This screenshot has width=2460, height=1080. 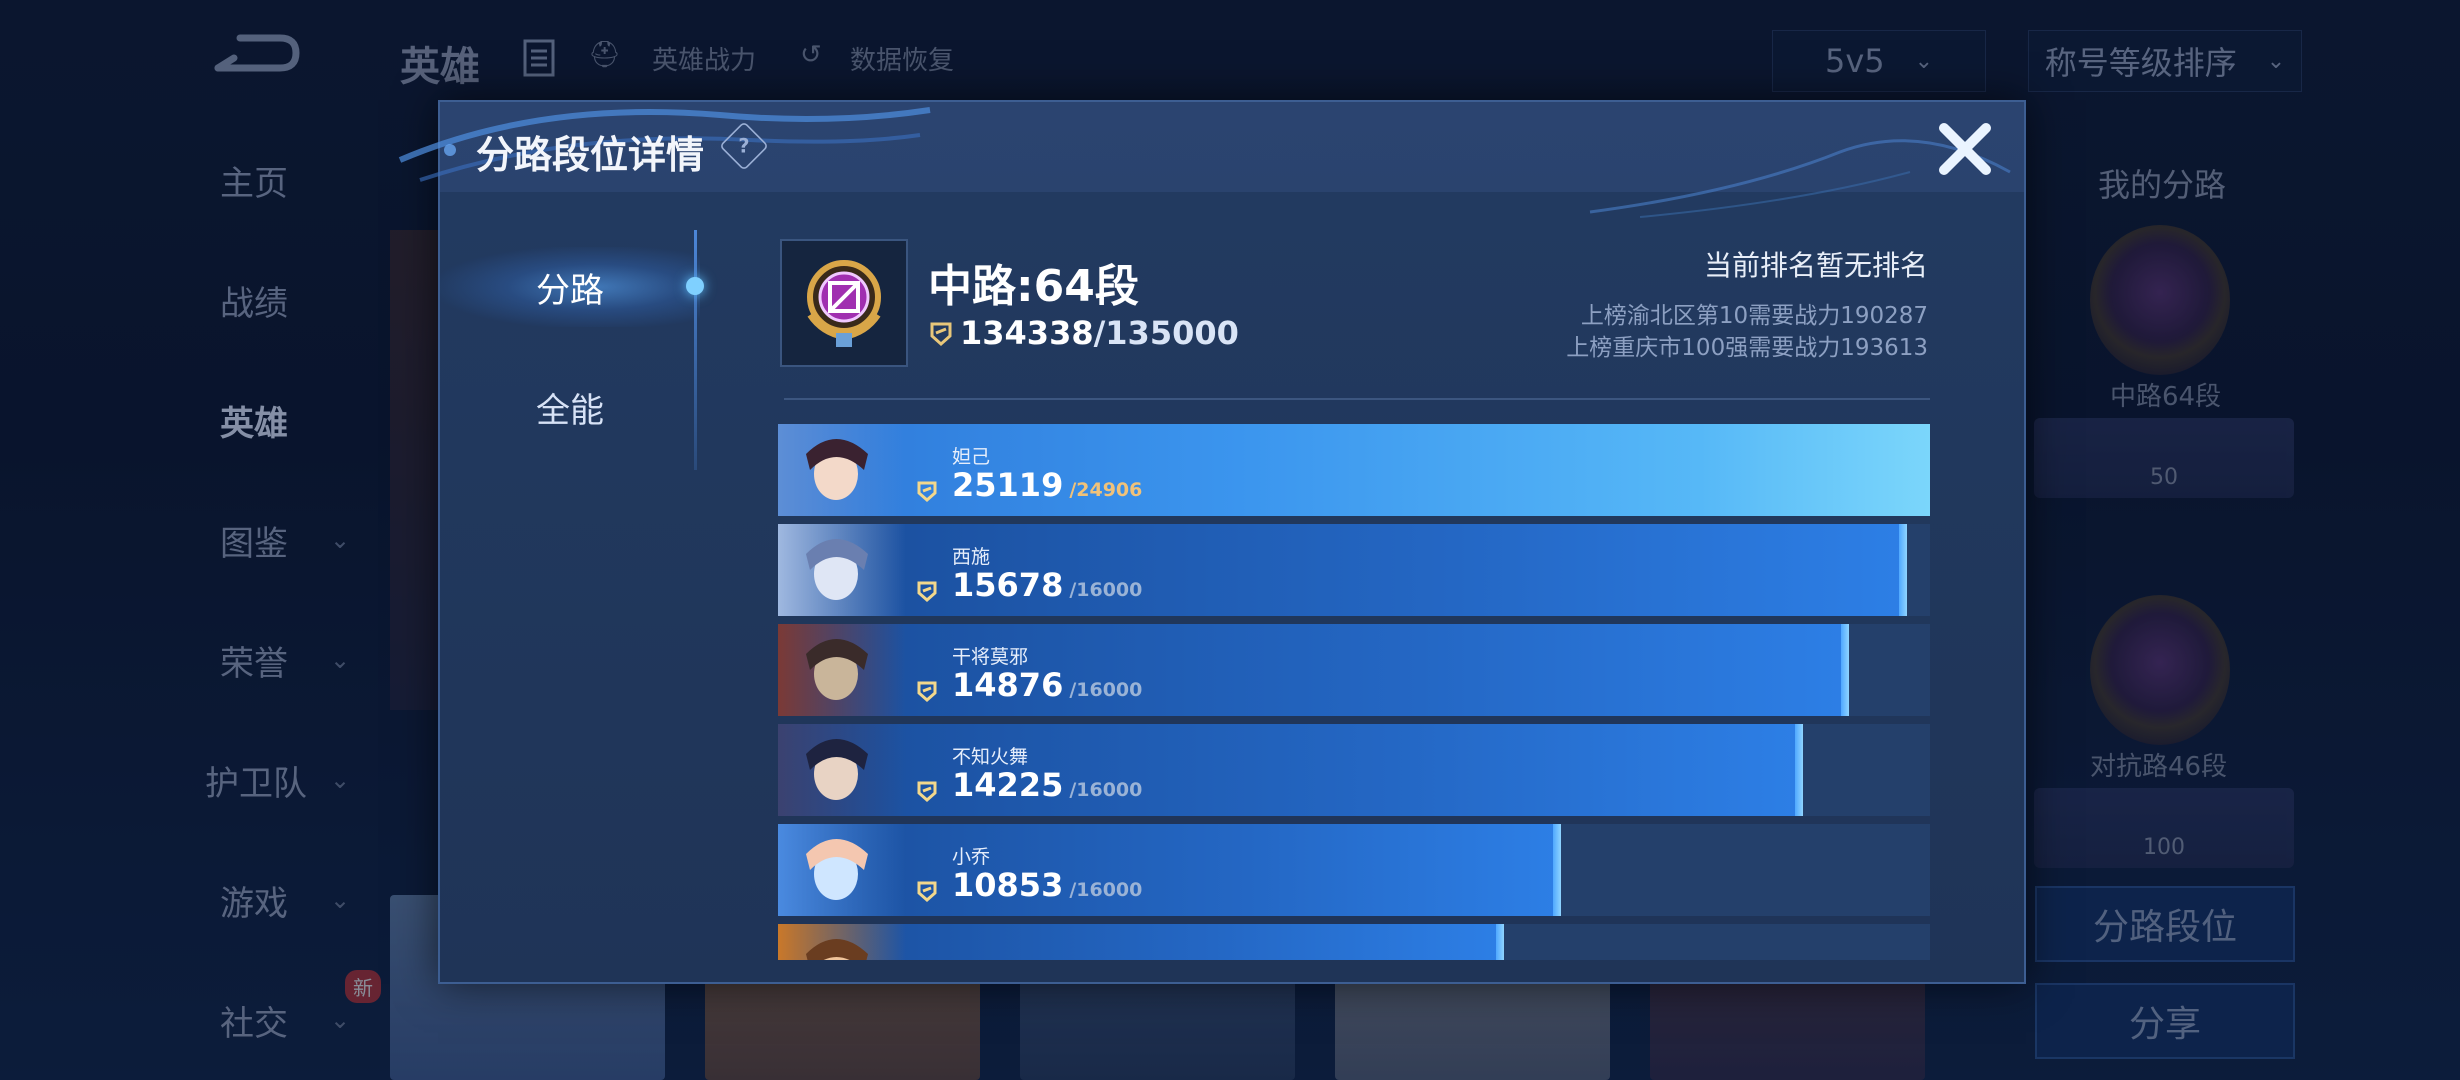 I want to click on hero-power-value: 14876, so click(x=1008, y=685).